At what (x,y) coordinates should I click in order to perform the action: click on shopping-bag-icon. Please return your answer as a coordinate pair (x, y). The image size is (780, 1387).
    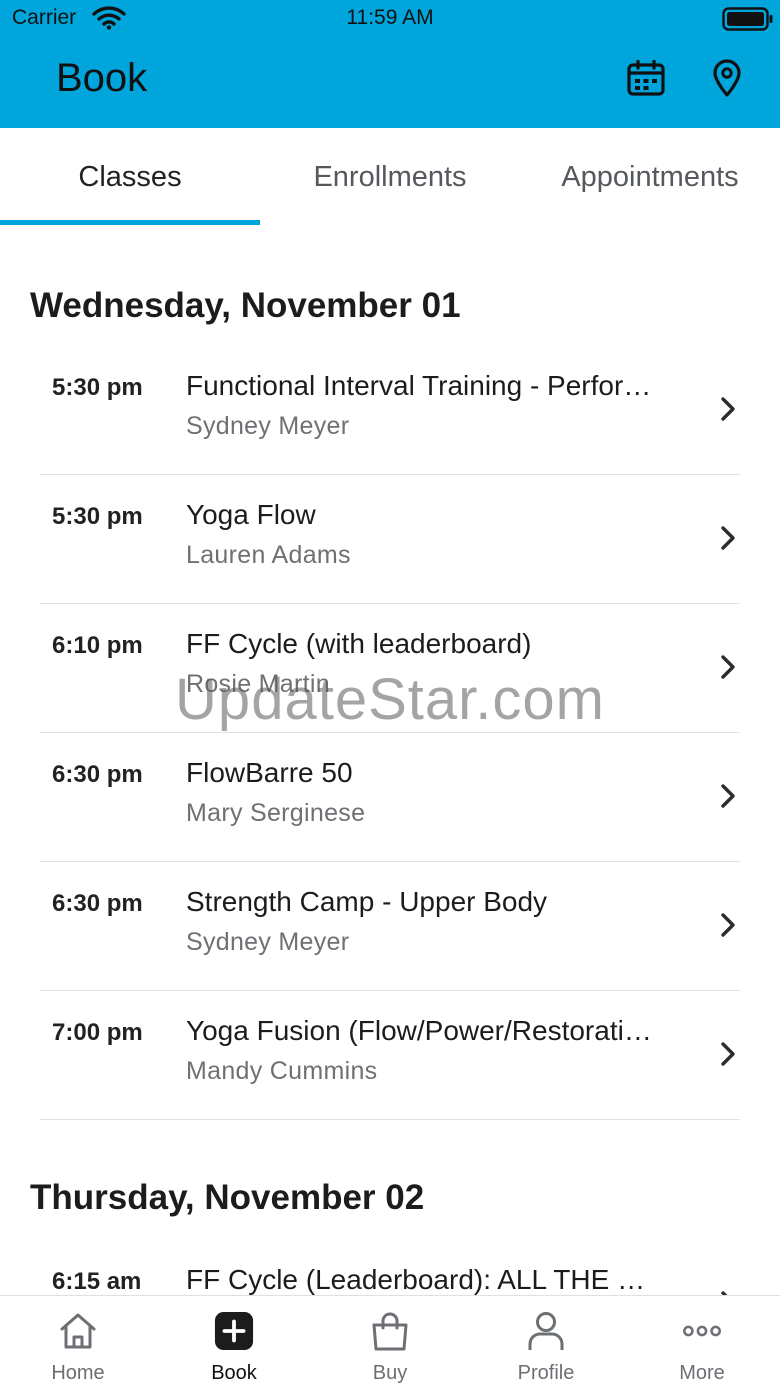
    Looking at the image, I should click on (390, 1331).